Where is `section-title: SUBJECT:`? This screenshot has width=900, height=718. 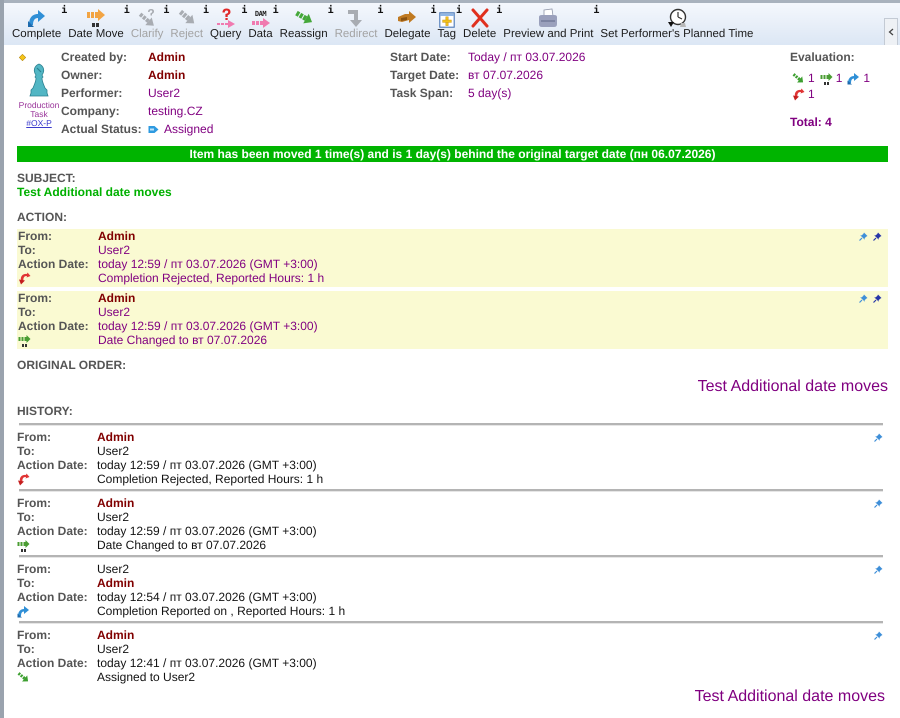
section-title: SUBJECT: is located at coordinates (47, 178).